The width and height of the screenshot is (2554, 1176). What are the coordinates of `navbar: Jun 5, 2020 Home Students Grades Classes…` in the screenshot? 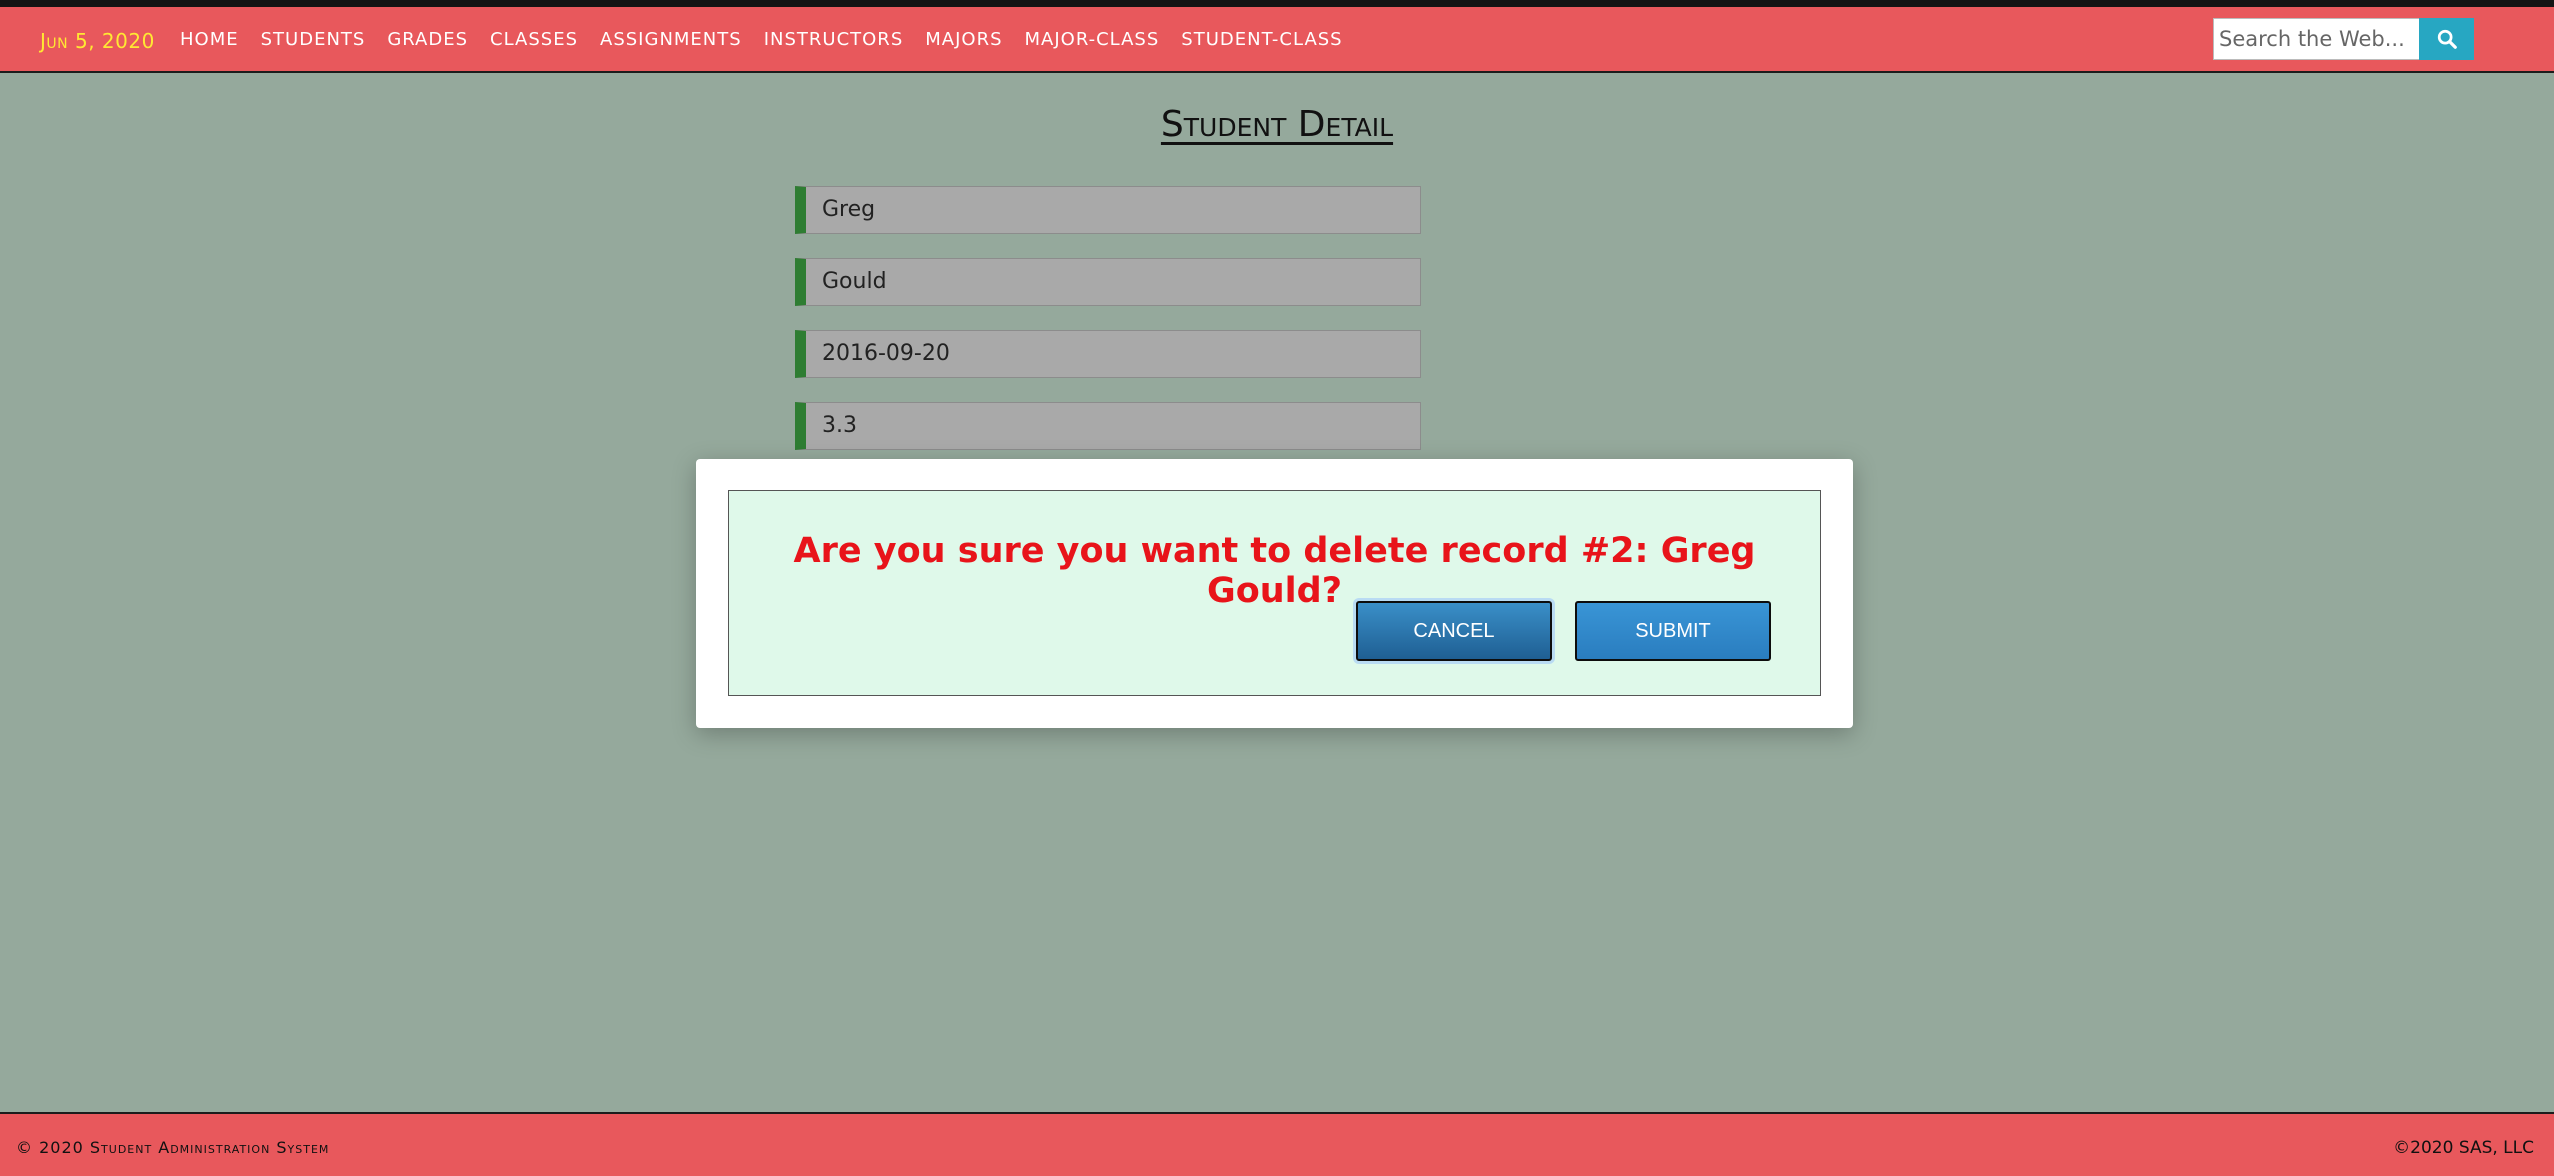 It's located at (1277, 40).